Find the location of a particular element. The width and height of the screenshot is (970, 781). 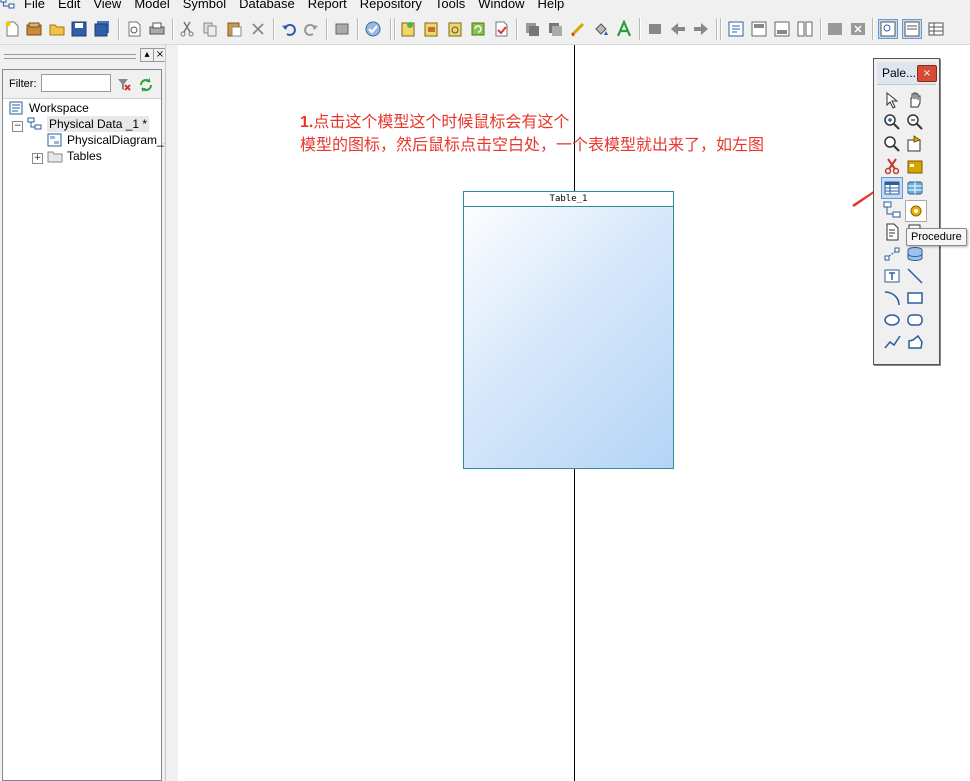

menu-report: Report is located at coordinates (331, 6).